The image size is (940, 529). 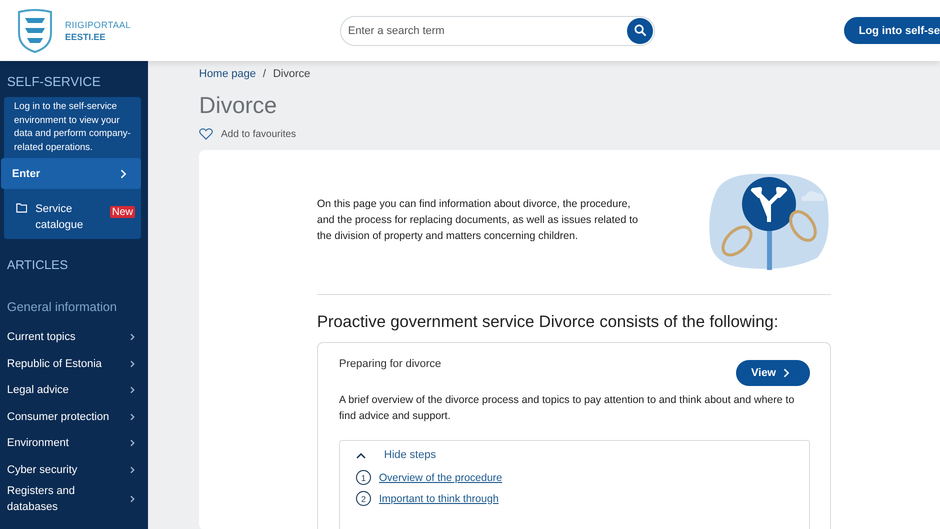 I want to click on intro-text: On this page you can find information about divorce, the procedure, and the process for replacing documents, as well as issues related to the division of property and matters concerning children., so click(x=478, y=220).